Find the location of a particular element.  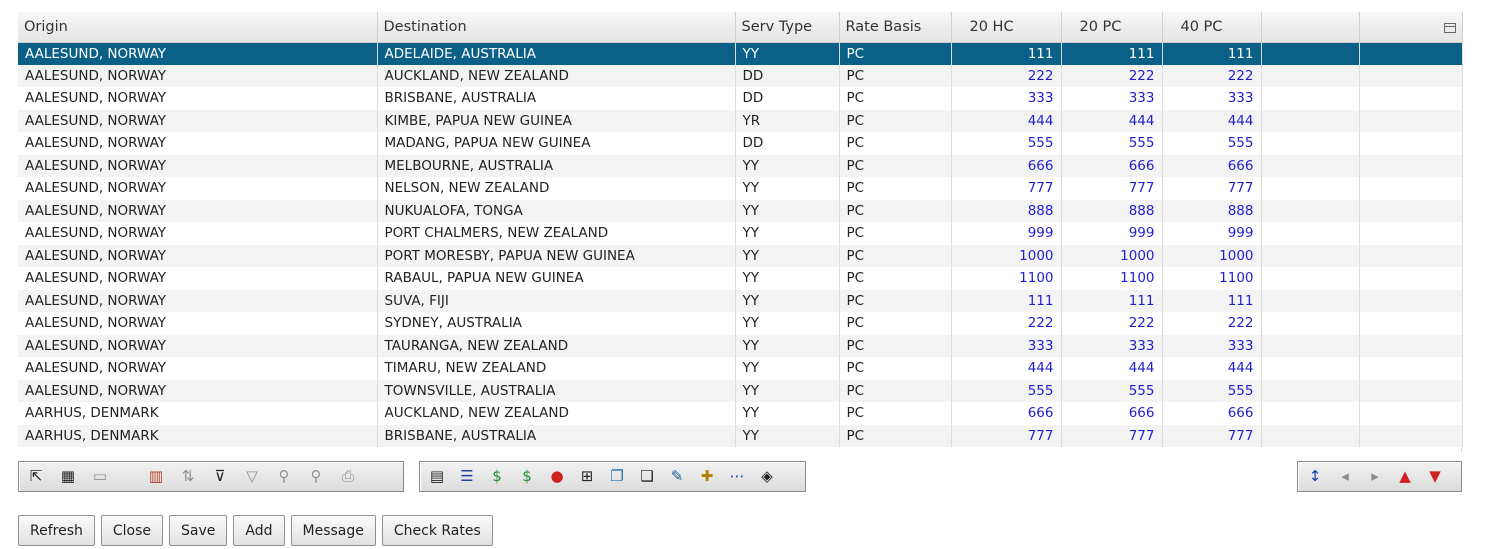

cell-40pc: 1100 is located at coordinates (1212, 278).